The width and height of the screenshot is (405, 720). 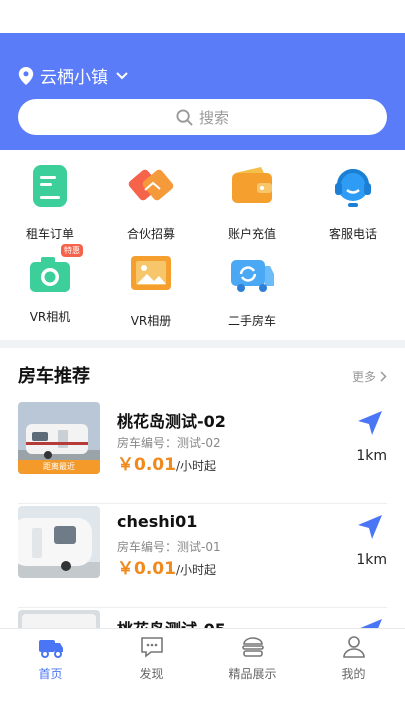 I want to click on location-selector: 云栖小镇, so click(x=73, y=75).